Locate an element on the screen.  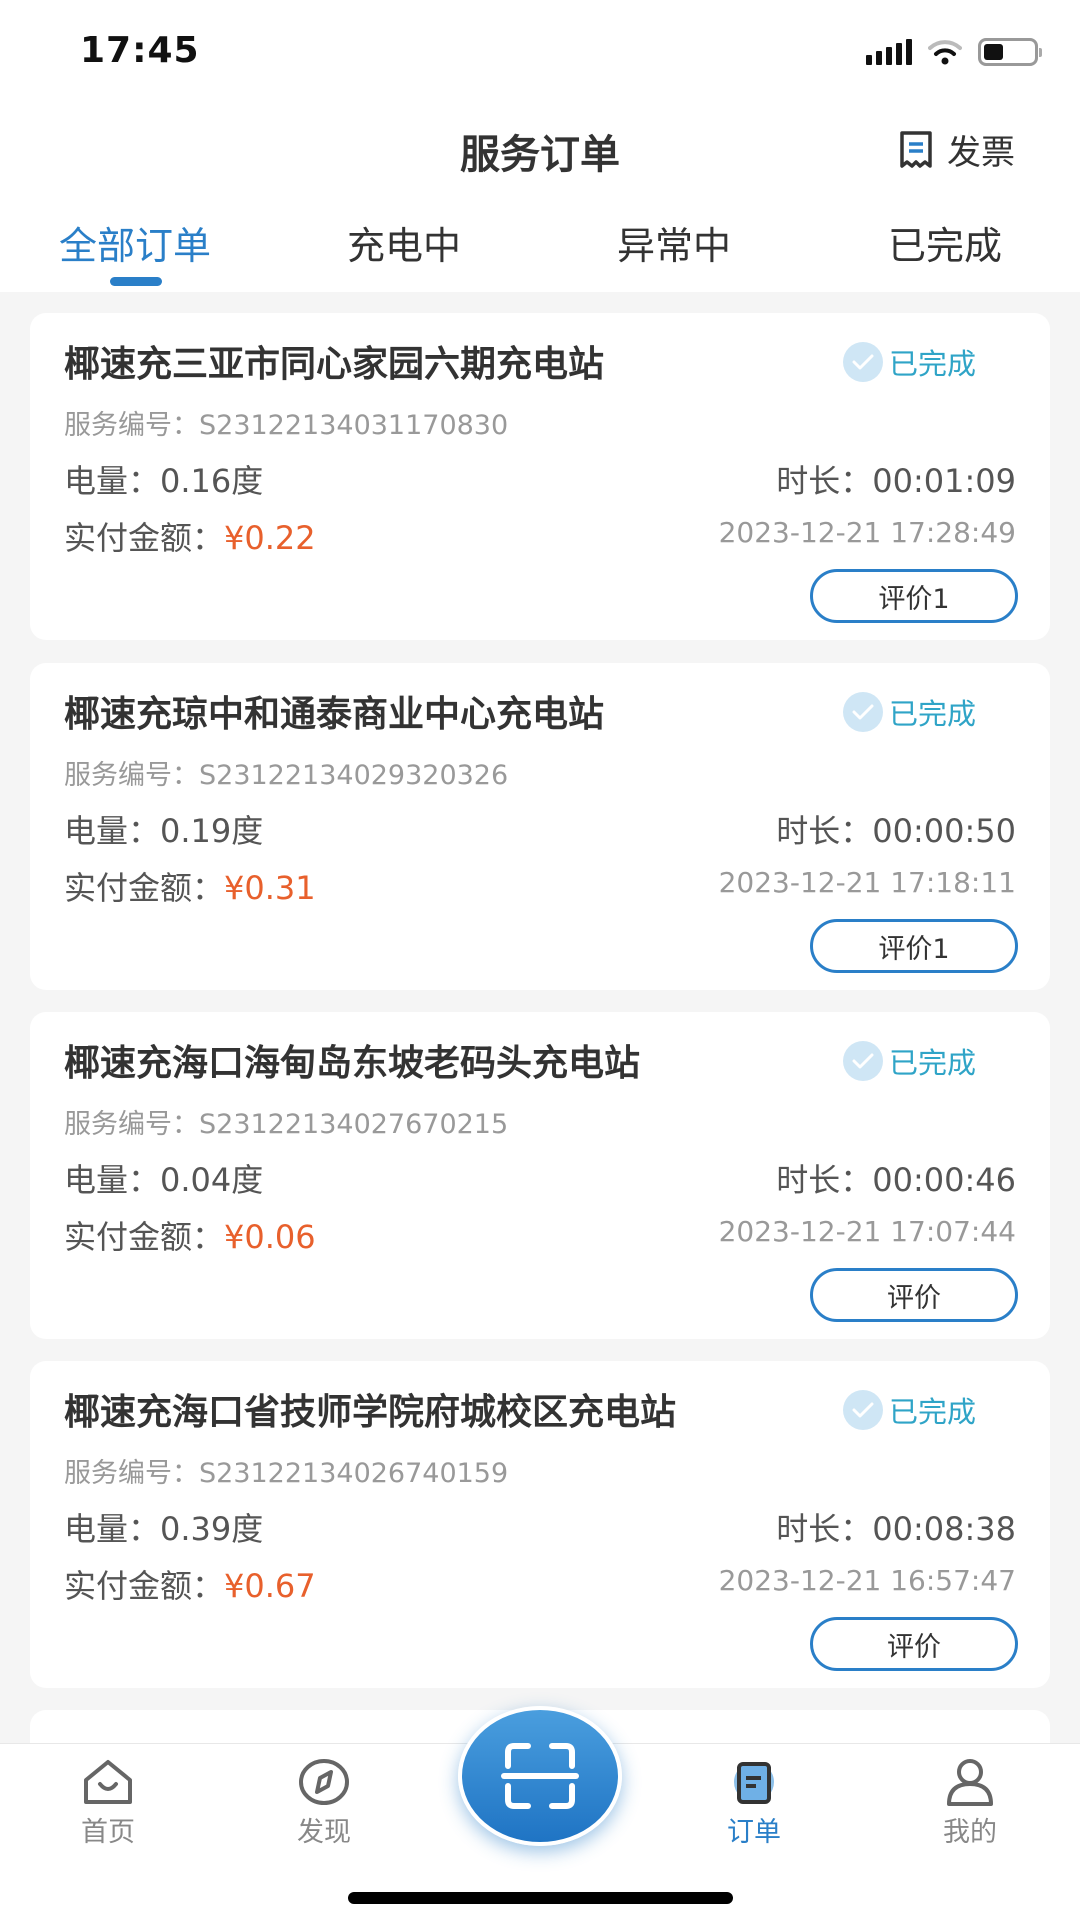
paid-amount: 实付金额：¥0.67 is located at coordinates (190, 1586).